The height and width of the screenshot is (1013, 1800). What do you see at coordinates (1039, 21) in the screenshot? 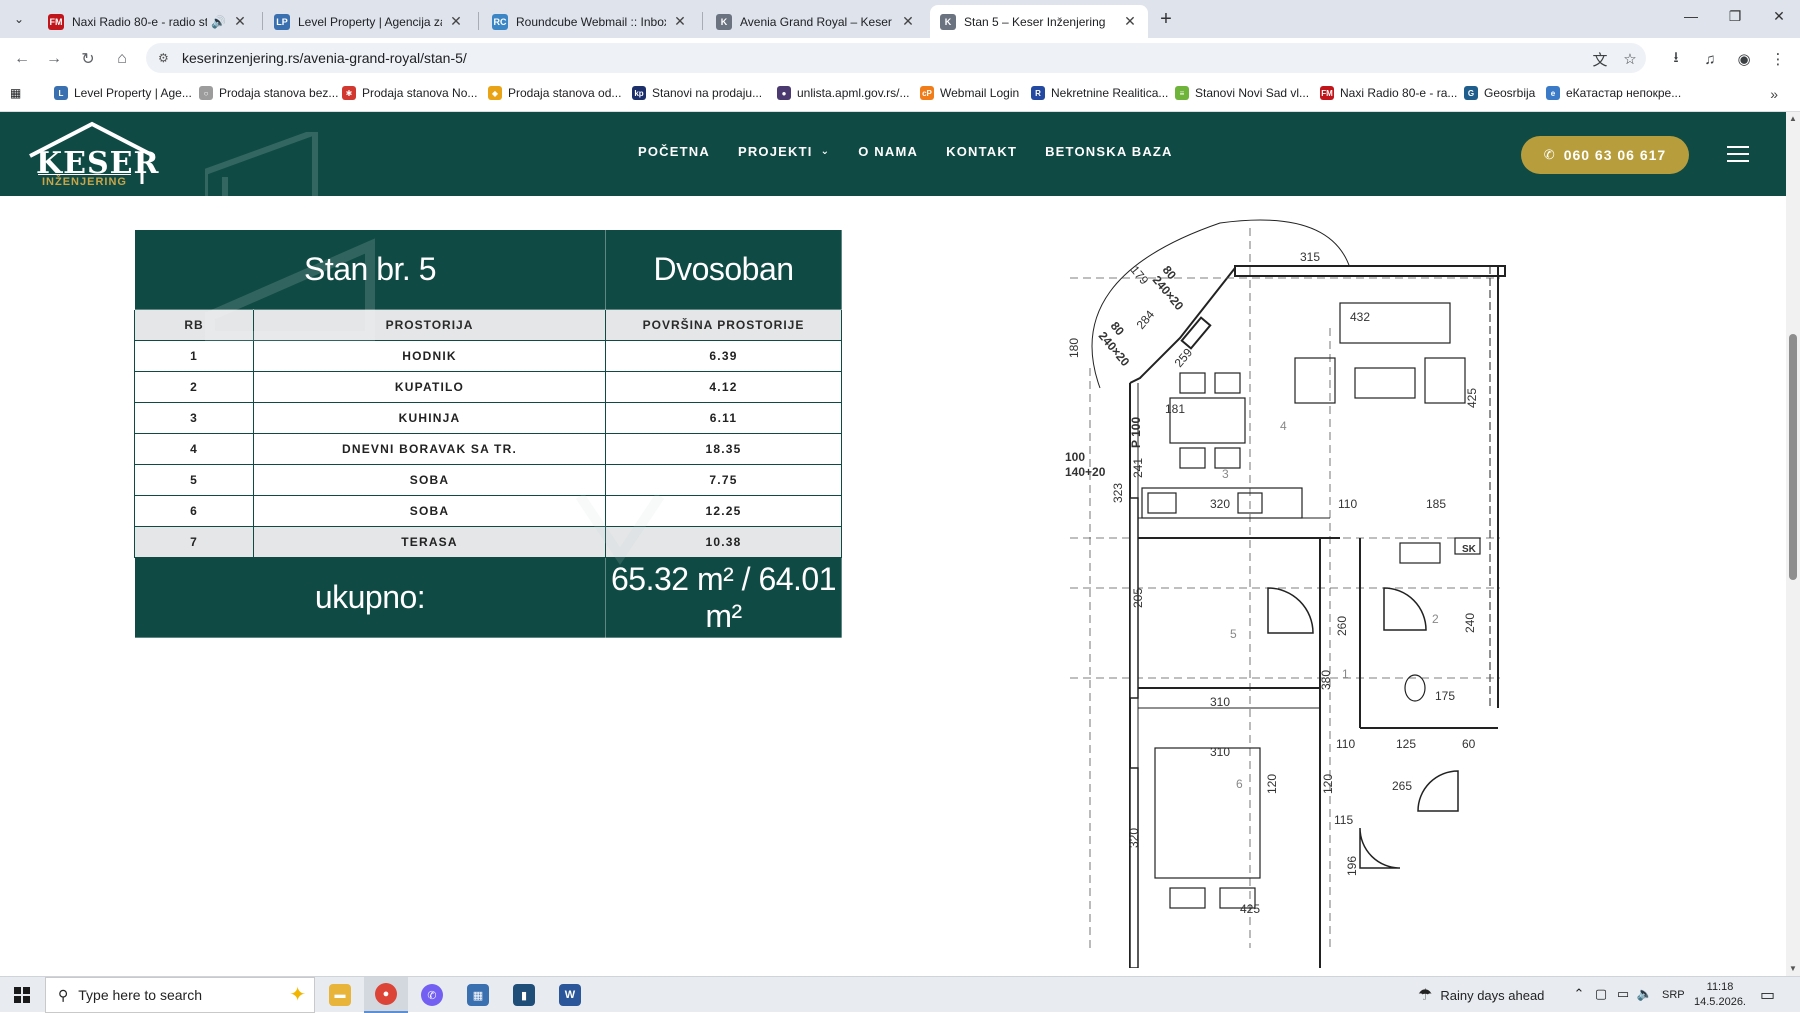
I see `tab-stan-5: K Stan 5 – Keser Inženjering ✕` at bounding box center [1039, 21].